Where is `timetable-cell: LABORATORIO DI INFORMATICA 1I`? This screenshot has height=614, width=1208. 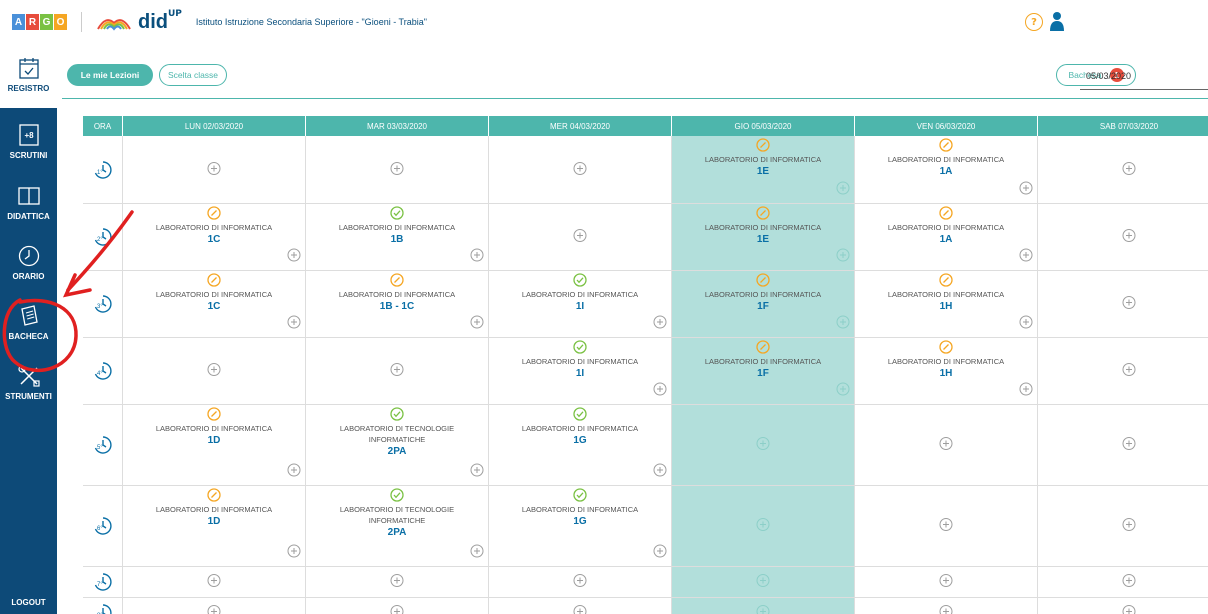
timetable-cell: LABORATORIO DI INFORMATICA 1I is located at coordinates (580, 304).